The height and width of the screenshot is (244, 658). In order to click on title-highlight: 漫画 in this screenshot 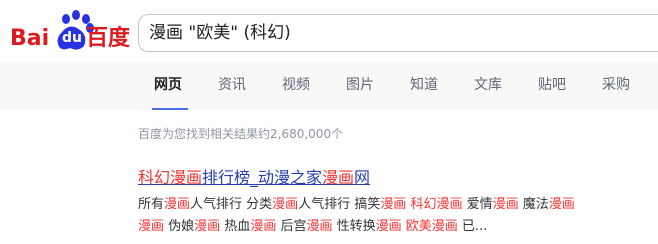, I will do `click(338, 177)`.